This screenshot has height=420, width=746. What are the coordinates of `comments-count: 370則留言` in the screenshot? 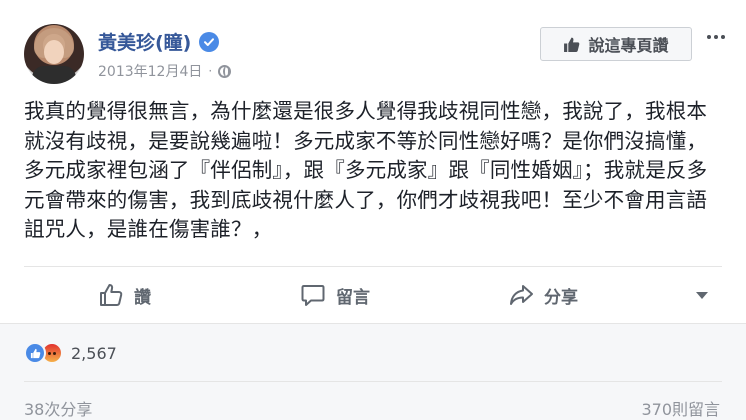 It's located at (680, 408).